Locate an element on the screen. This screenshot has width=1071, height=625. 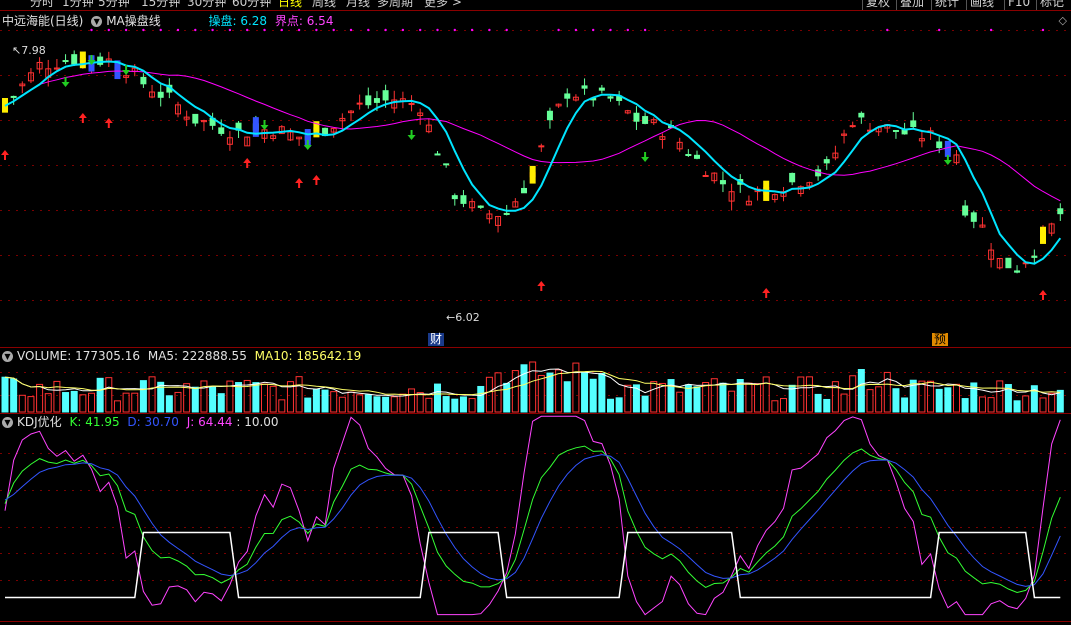
forecast-marker: 预 is located at coordinates (940, 339).